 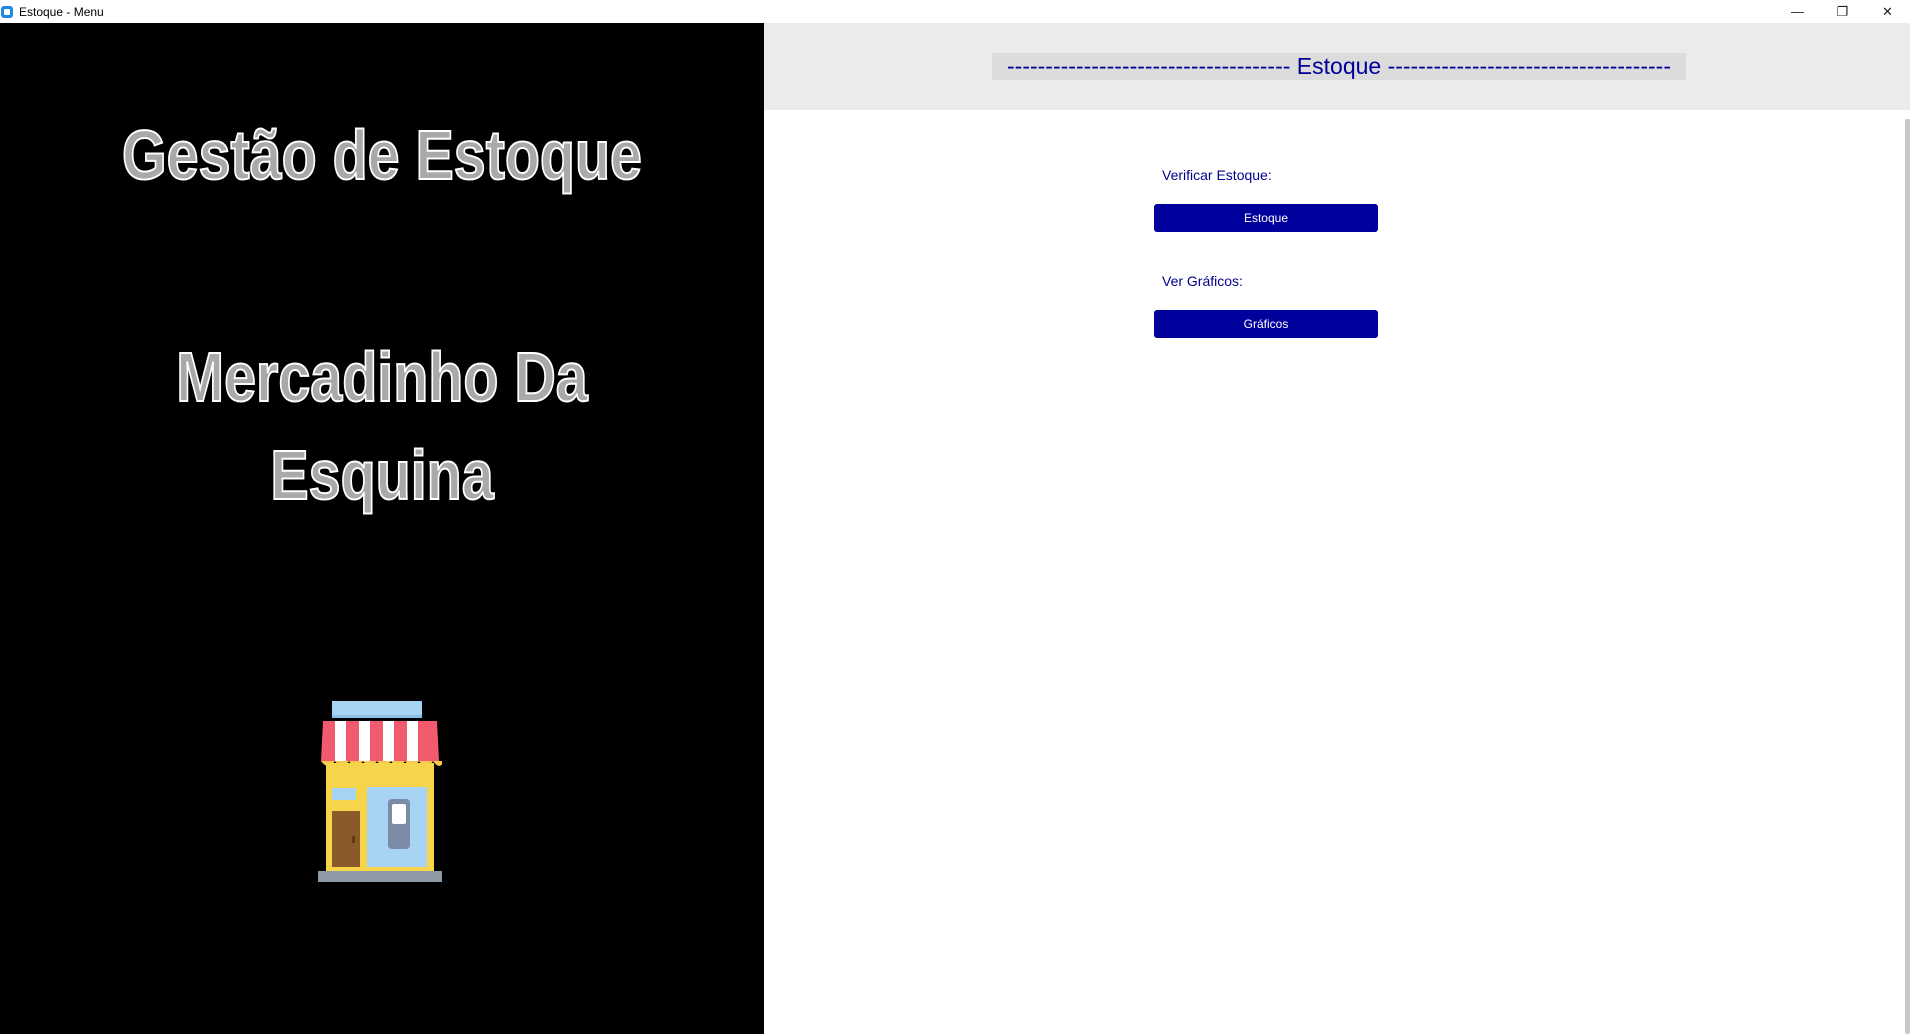 I want to click on store-name-line2: Esquina, so click(x=382, y=475).